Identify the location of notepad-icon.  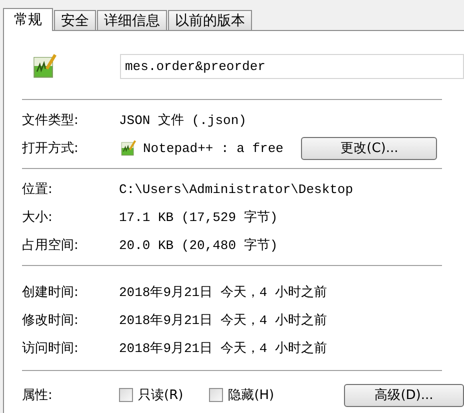
(128, 148).